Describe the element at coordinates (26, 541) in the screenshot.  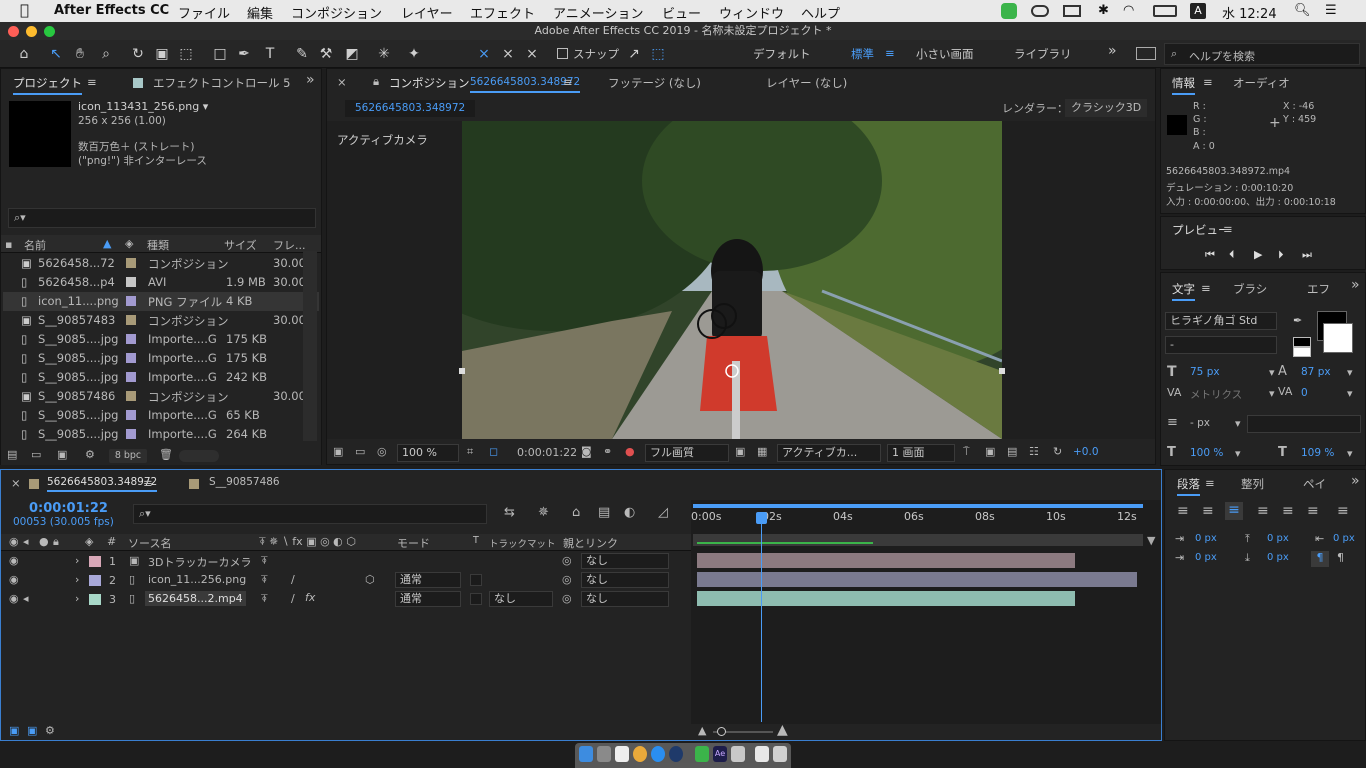
I see `audio-switch-icon: ◂` at that location.